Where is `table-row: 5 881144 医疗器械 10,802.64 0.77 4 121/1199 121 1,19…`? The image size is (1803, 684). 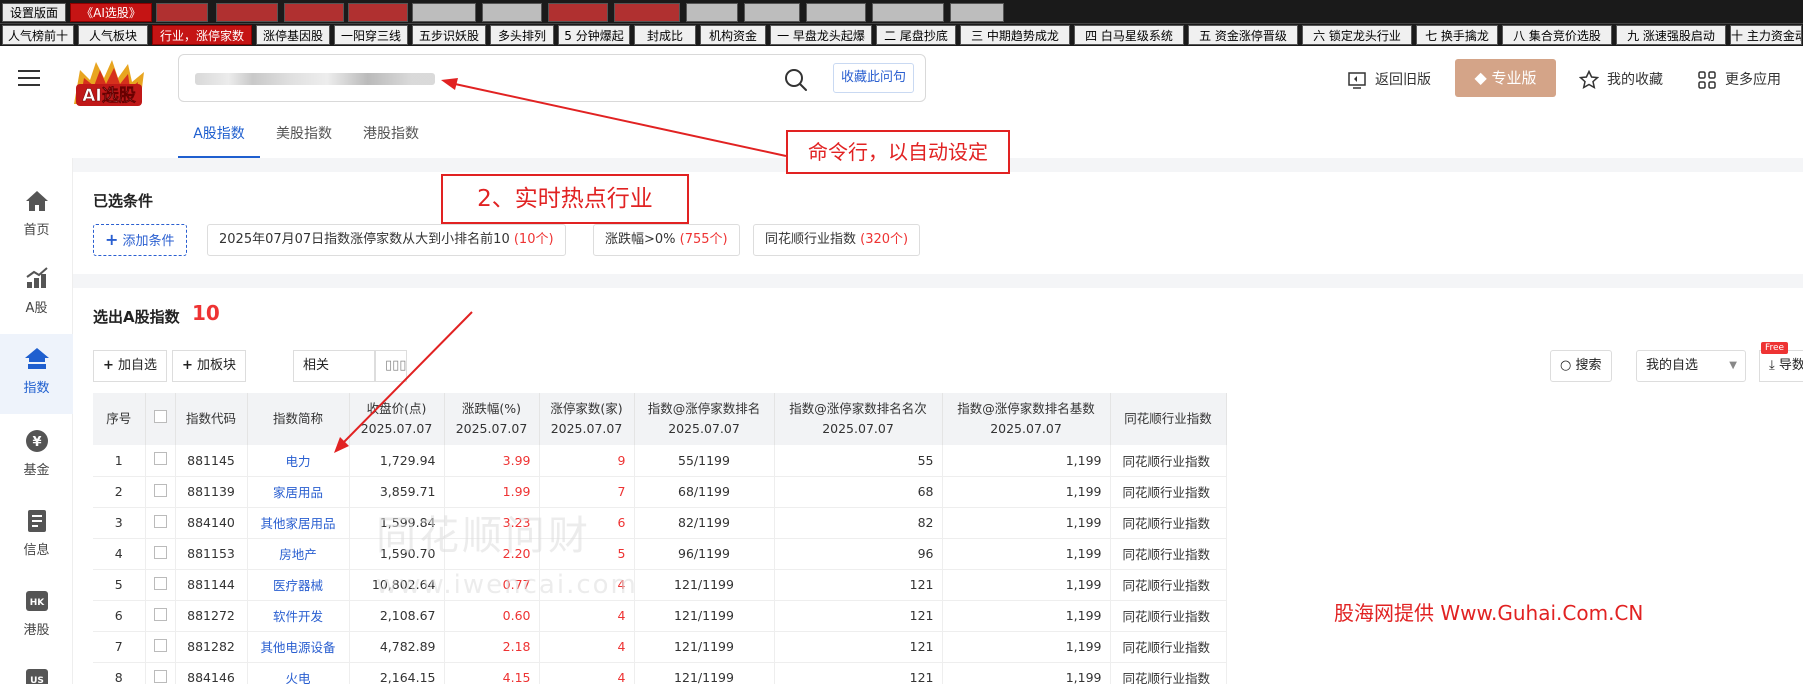 table-row: 5 881144 医疗器械 10,802.64 0.77 4 121/1199 121 1,19… is located at coordinates (660, 585).